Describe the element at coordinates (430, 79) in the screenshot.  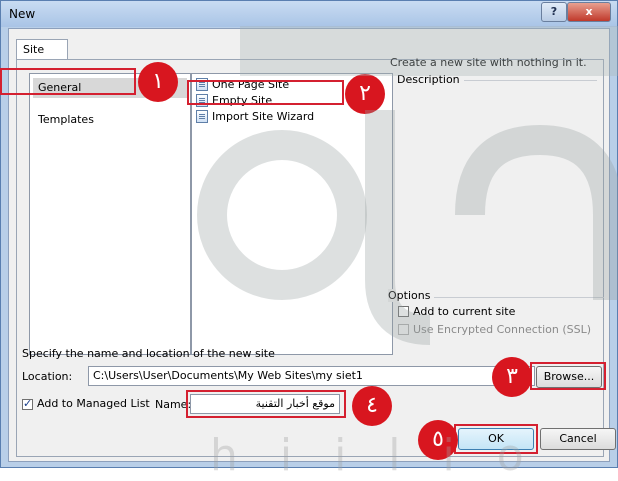
I see `description-heading: Description` at that location.